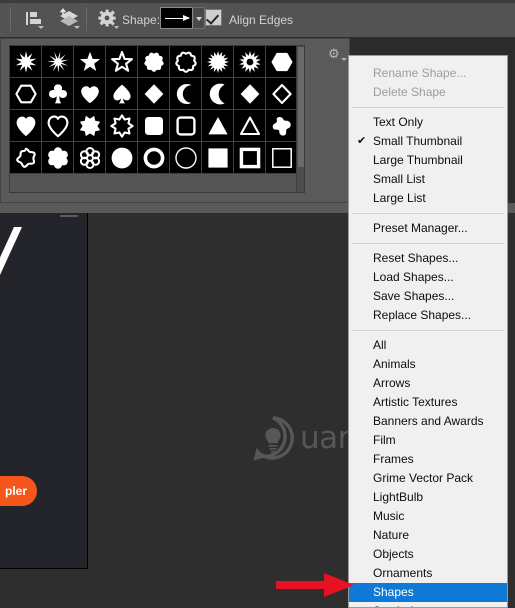 The width and height of the screenshot is (515, 608). What do you see at coordinates (69, 21) in the screenshot?
I see `arrange-layers-icon` at bounding box center [69, 21].